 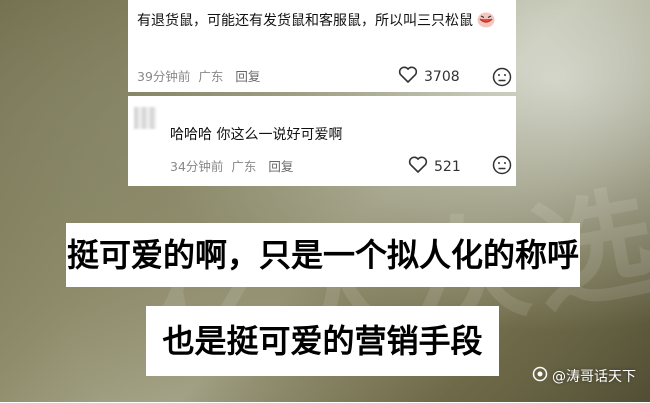 I want to click on avatar, so click(x=145, y=118).